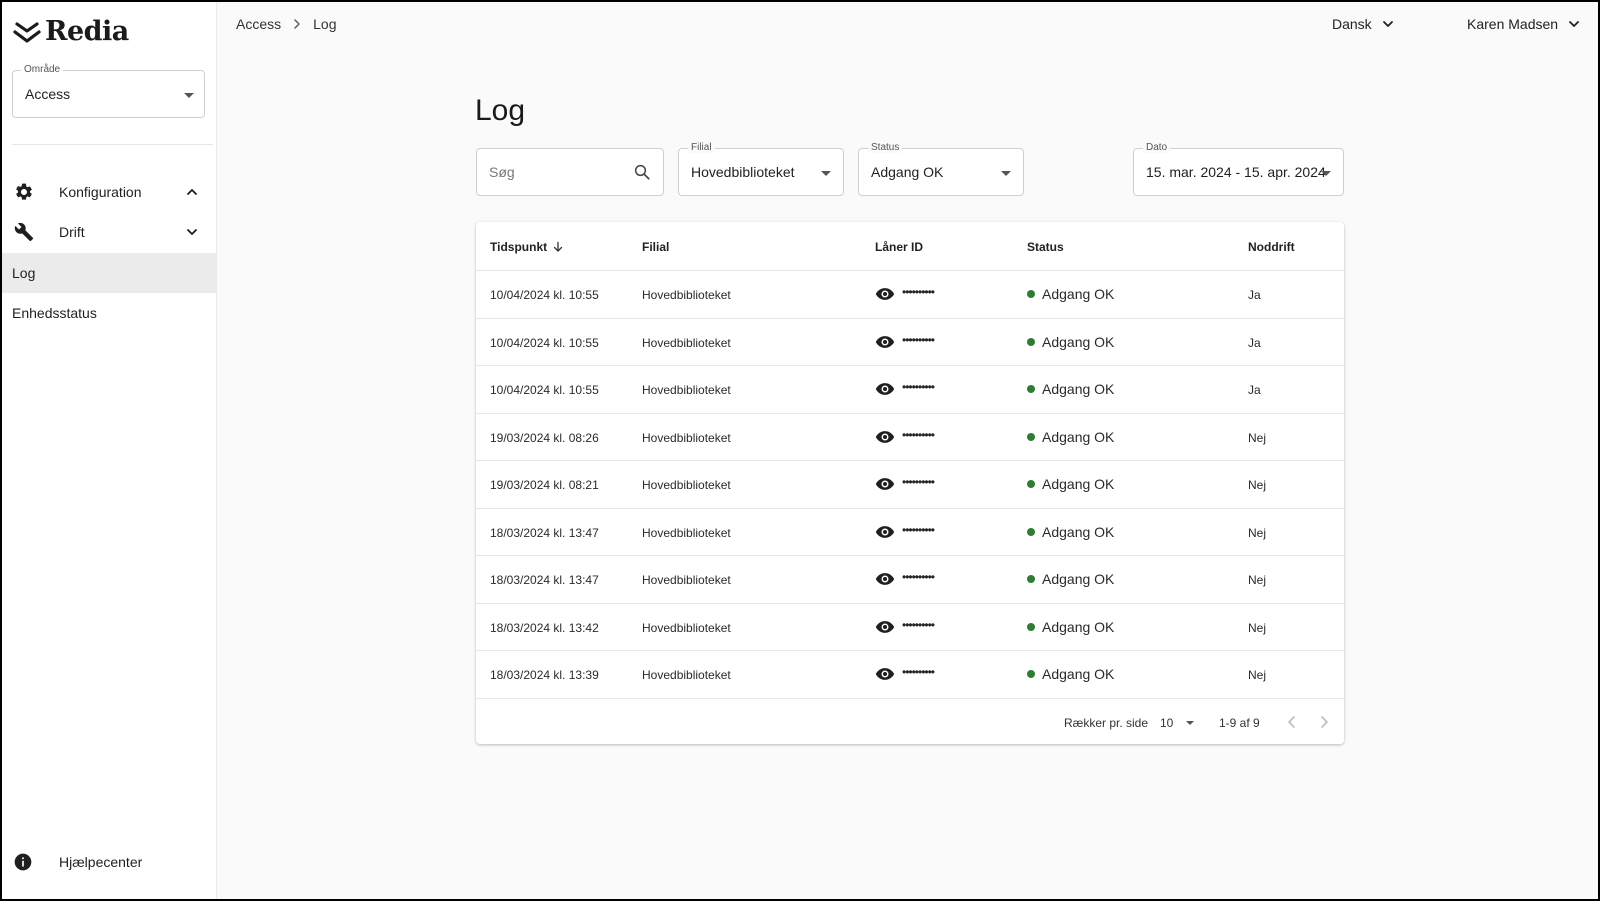 This screenshot has height=901, width=1600. Describe the element at coordinates (325, 24) in the screenshot. I see `breadcrumb-current: Log` at that location.